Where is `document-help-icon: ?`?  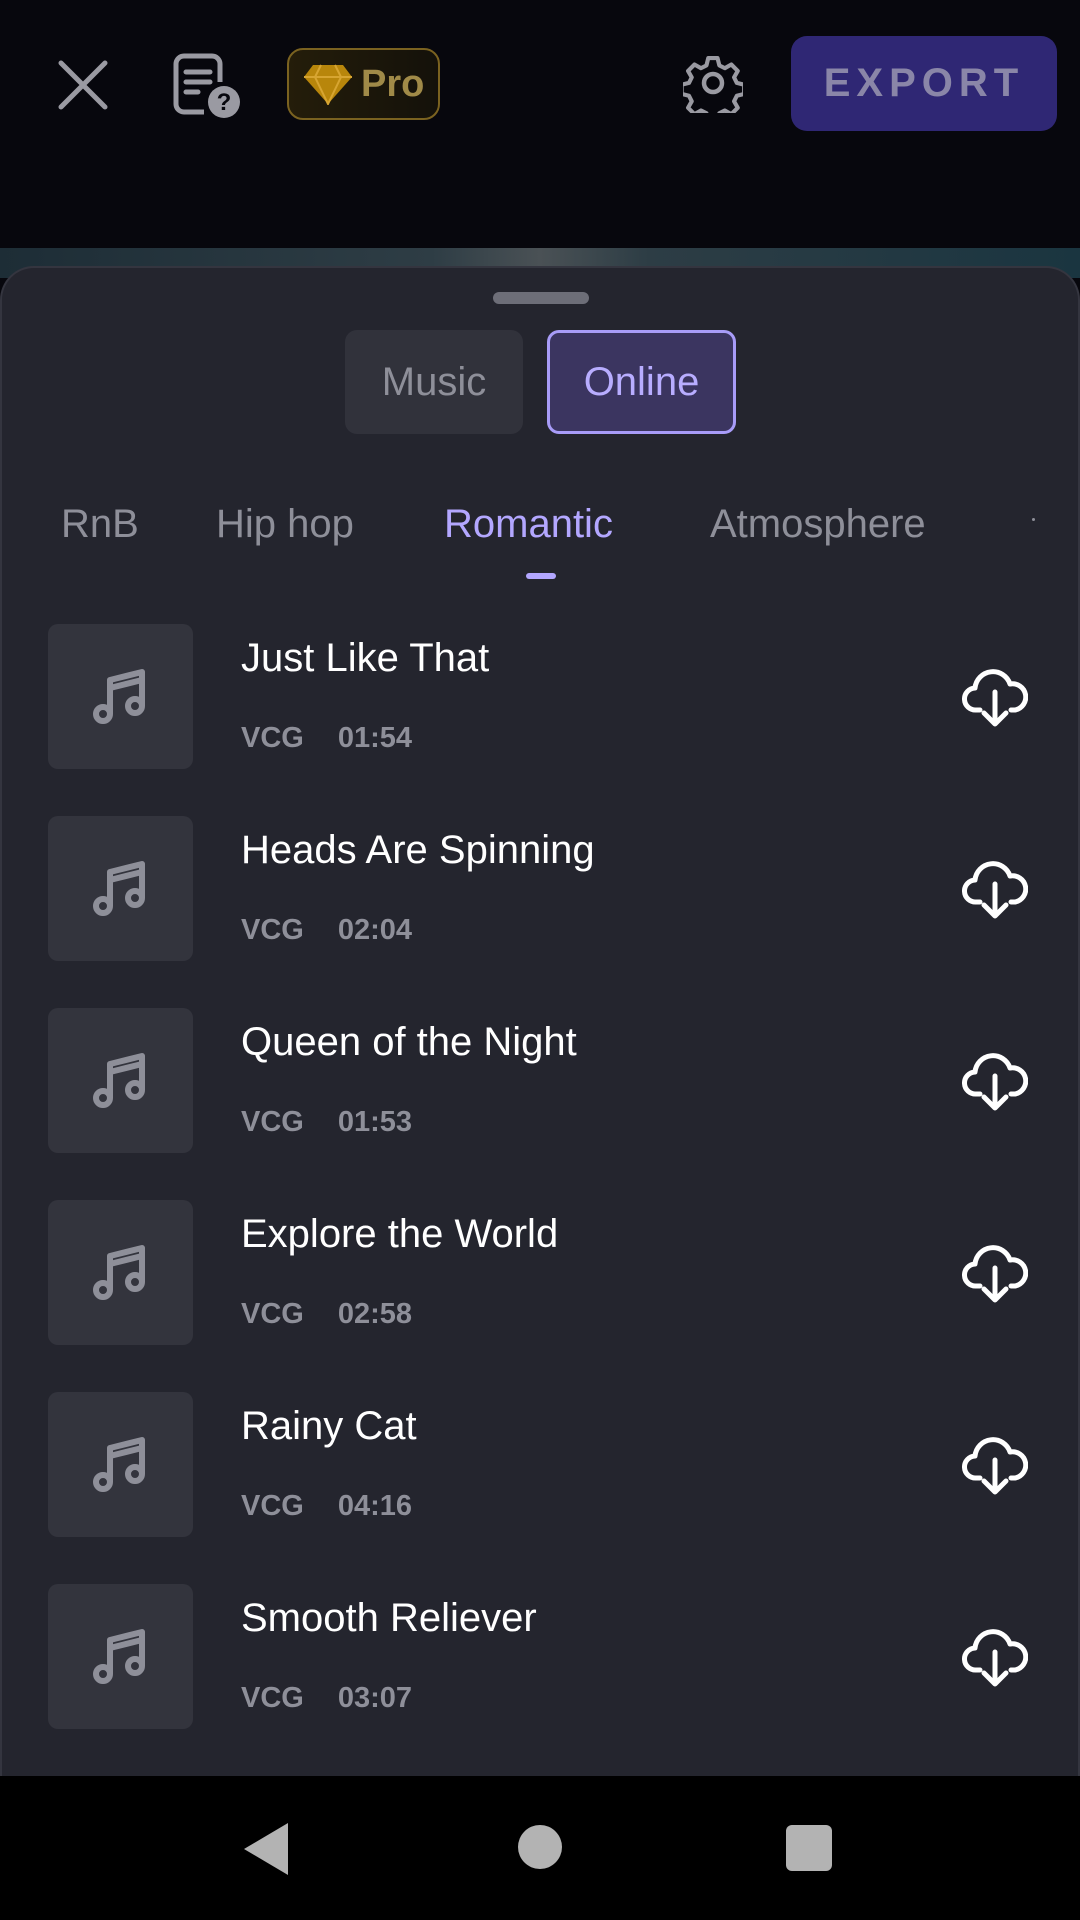 document-help-icon: ? is located at coordinates (206, 85).